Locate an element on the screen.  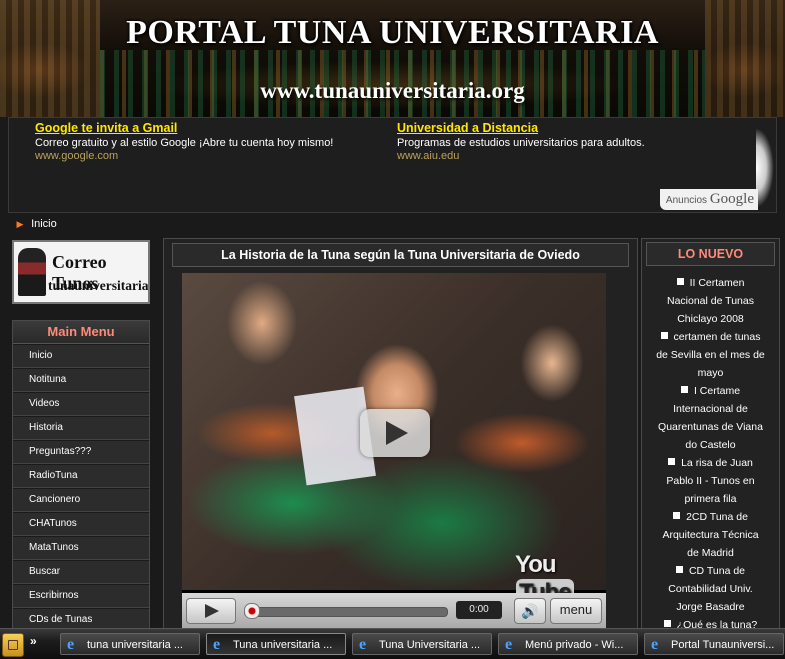
lo-nuevo-title: LO NUEVO is located at coordinates (710, 254).